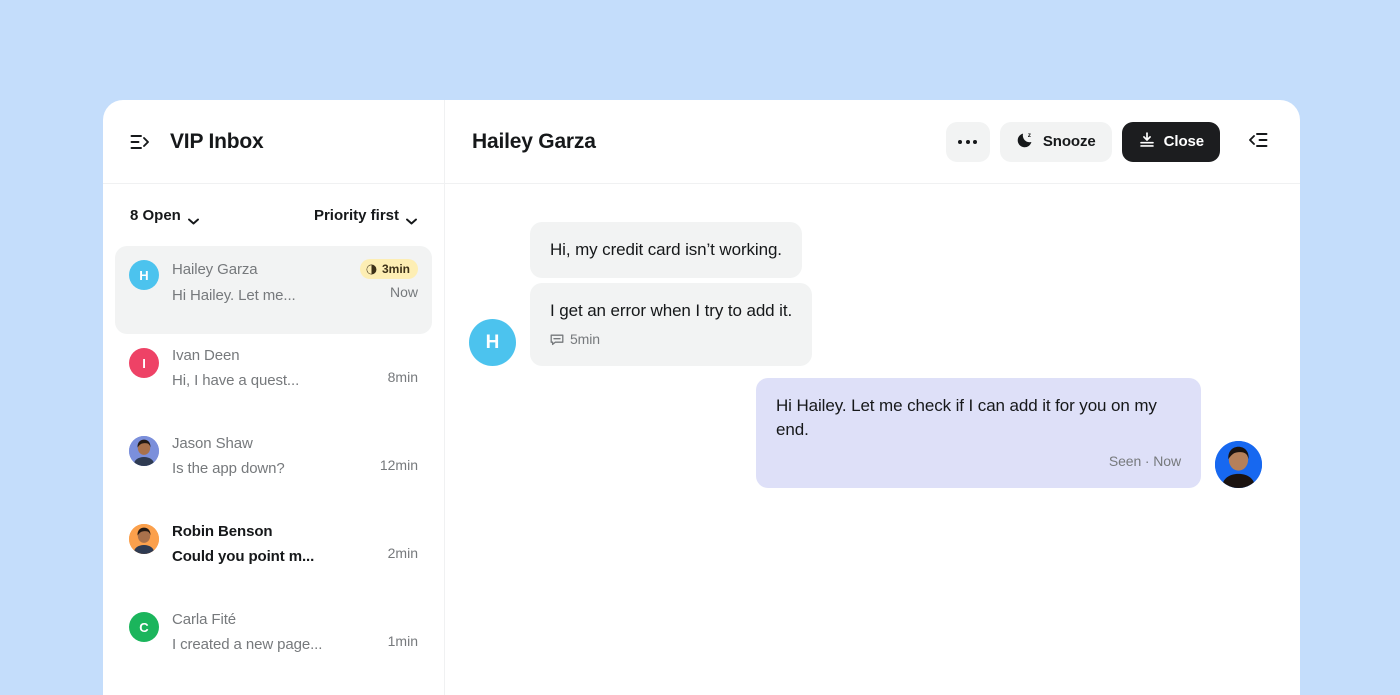  Describe the element at coordinates (273, 142) in the screenshot. I see `inbox-header: VIP Inbox` at that location.